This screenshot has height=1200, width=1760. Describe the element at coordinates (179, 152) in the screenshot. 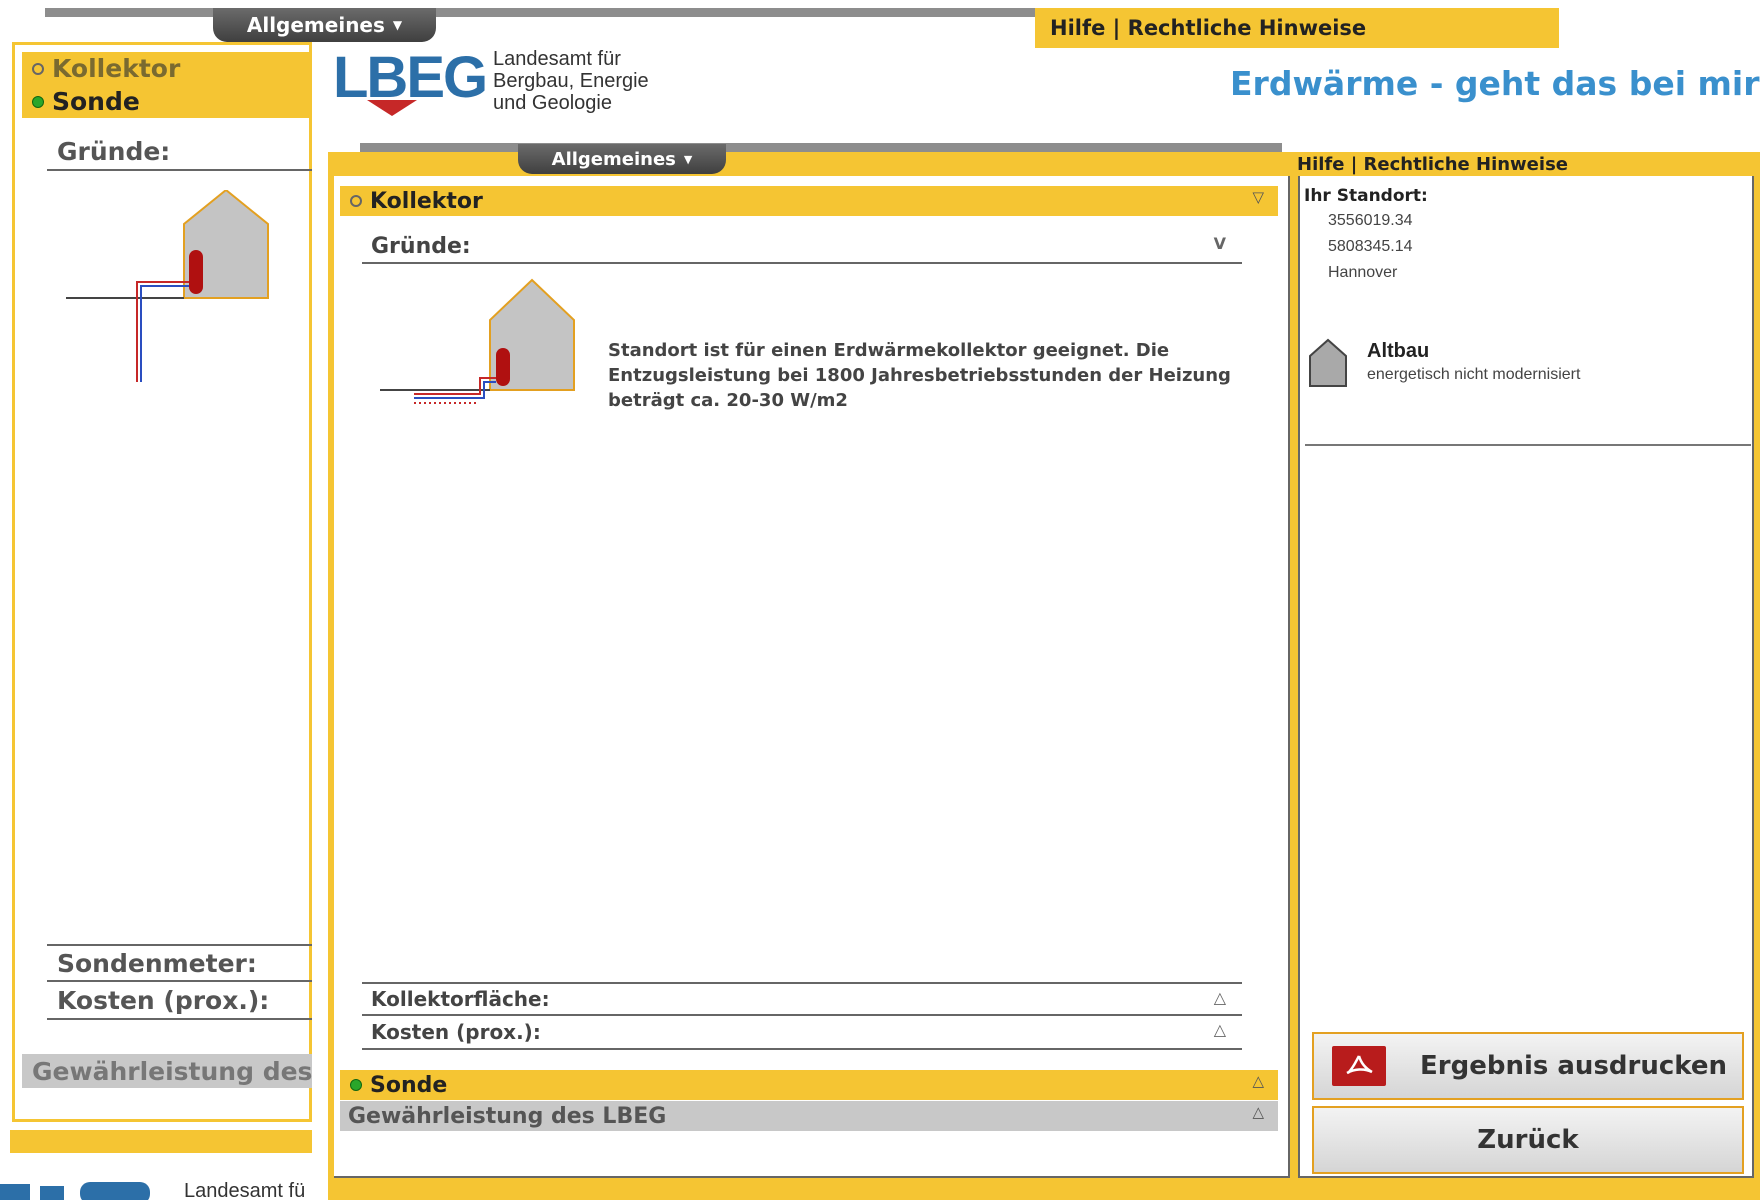

I see `bg-gruende-heading: Gründe:` at that location.